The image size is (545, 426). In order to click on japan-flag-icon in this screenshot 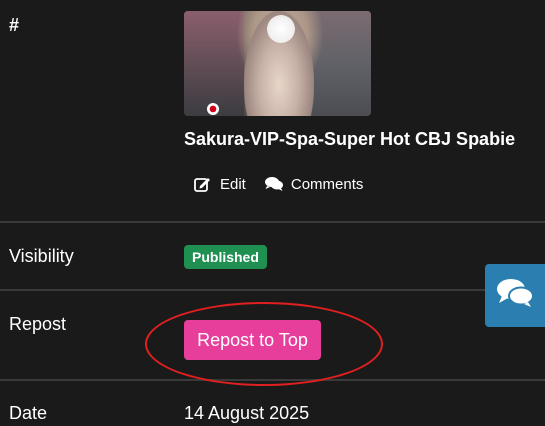, I will do `click(213, 109)`.